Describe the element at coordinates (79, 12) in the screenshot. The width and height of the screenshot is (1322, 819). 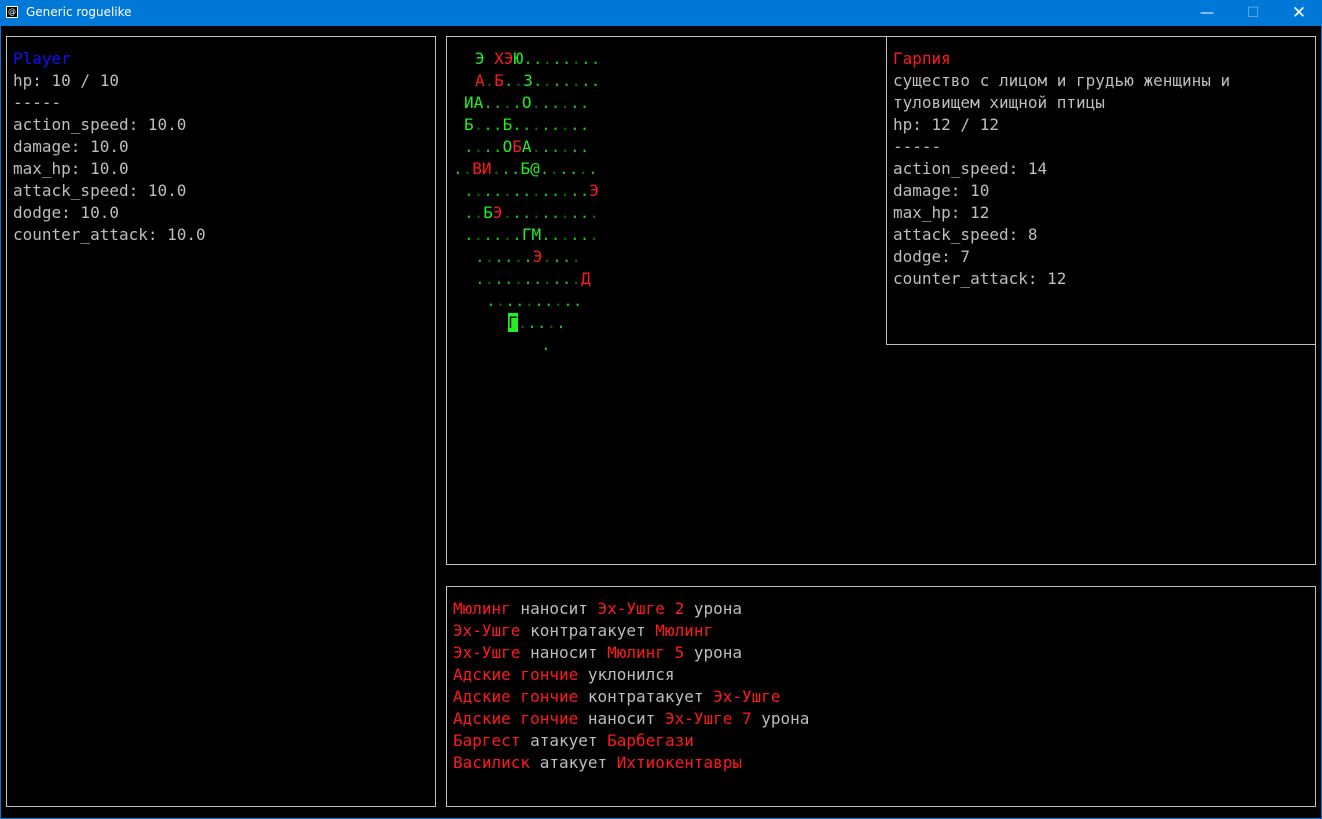
I see `window-title: Generic roguelike` at that location.